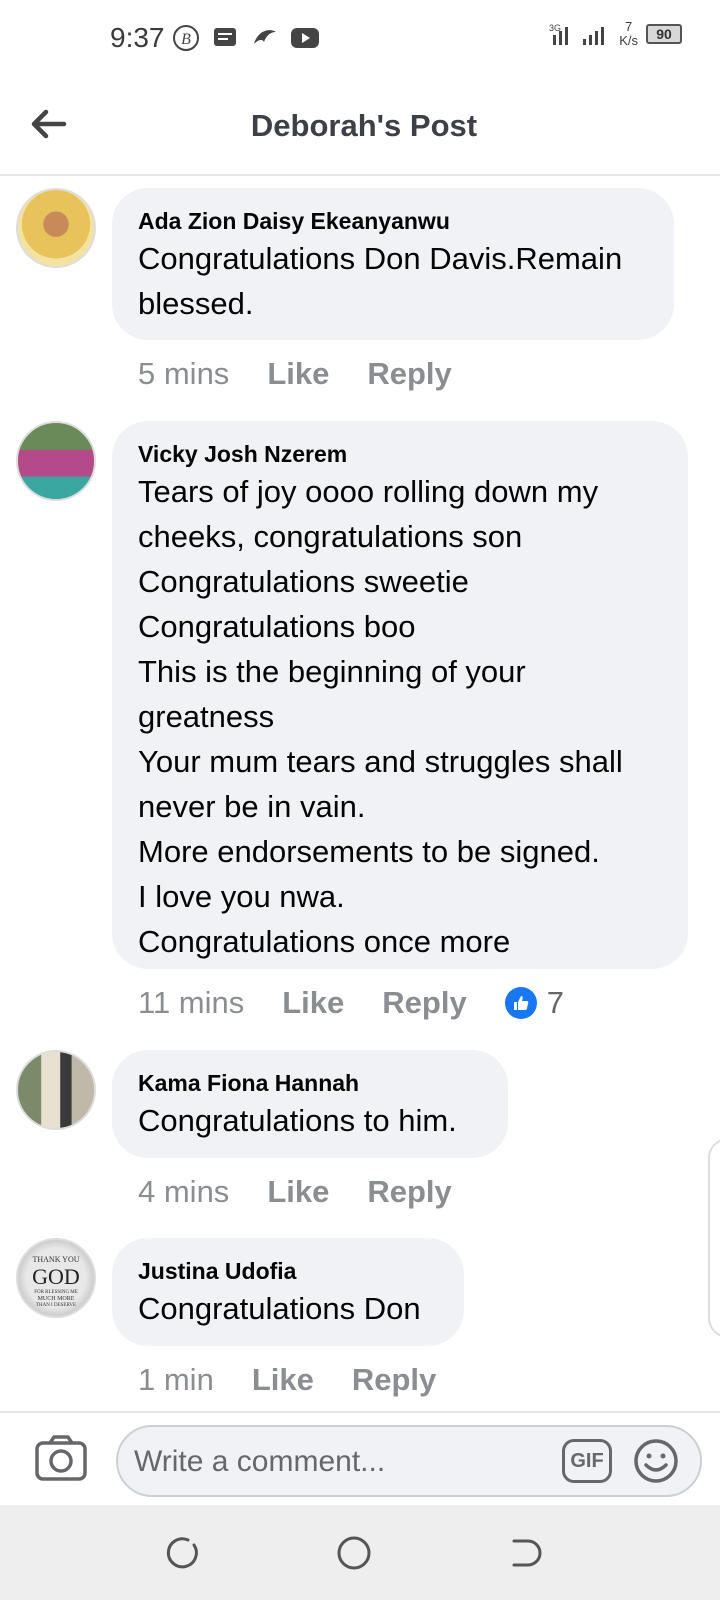  Describe the element at coordinates (364, 125) in the screenshot. I see `page-title: Deborah's Post` at that location.